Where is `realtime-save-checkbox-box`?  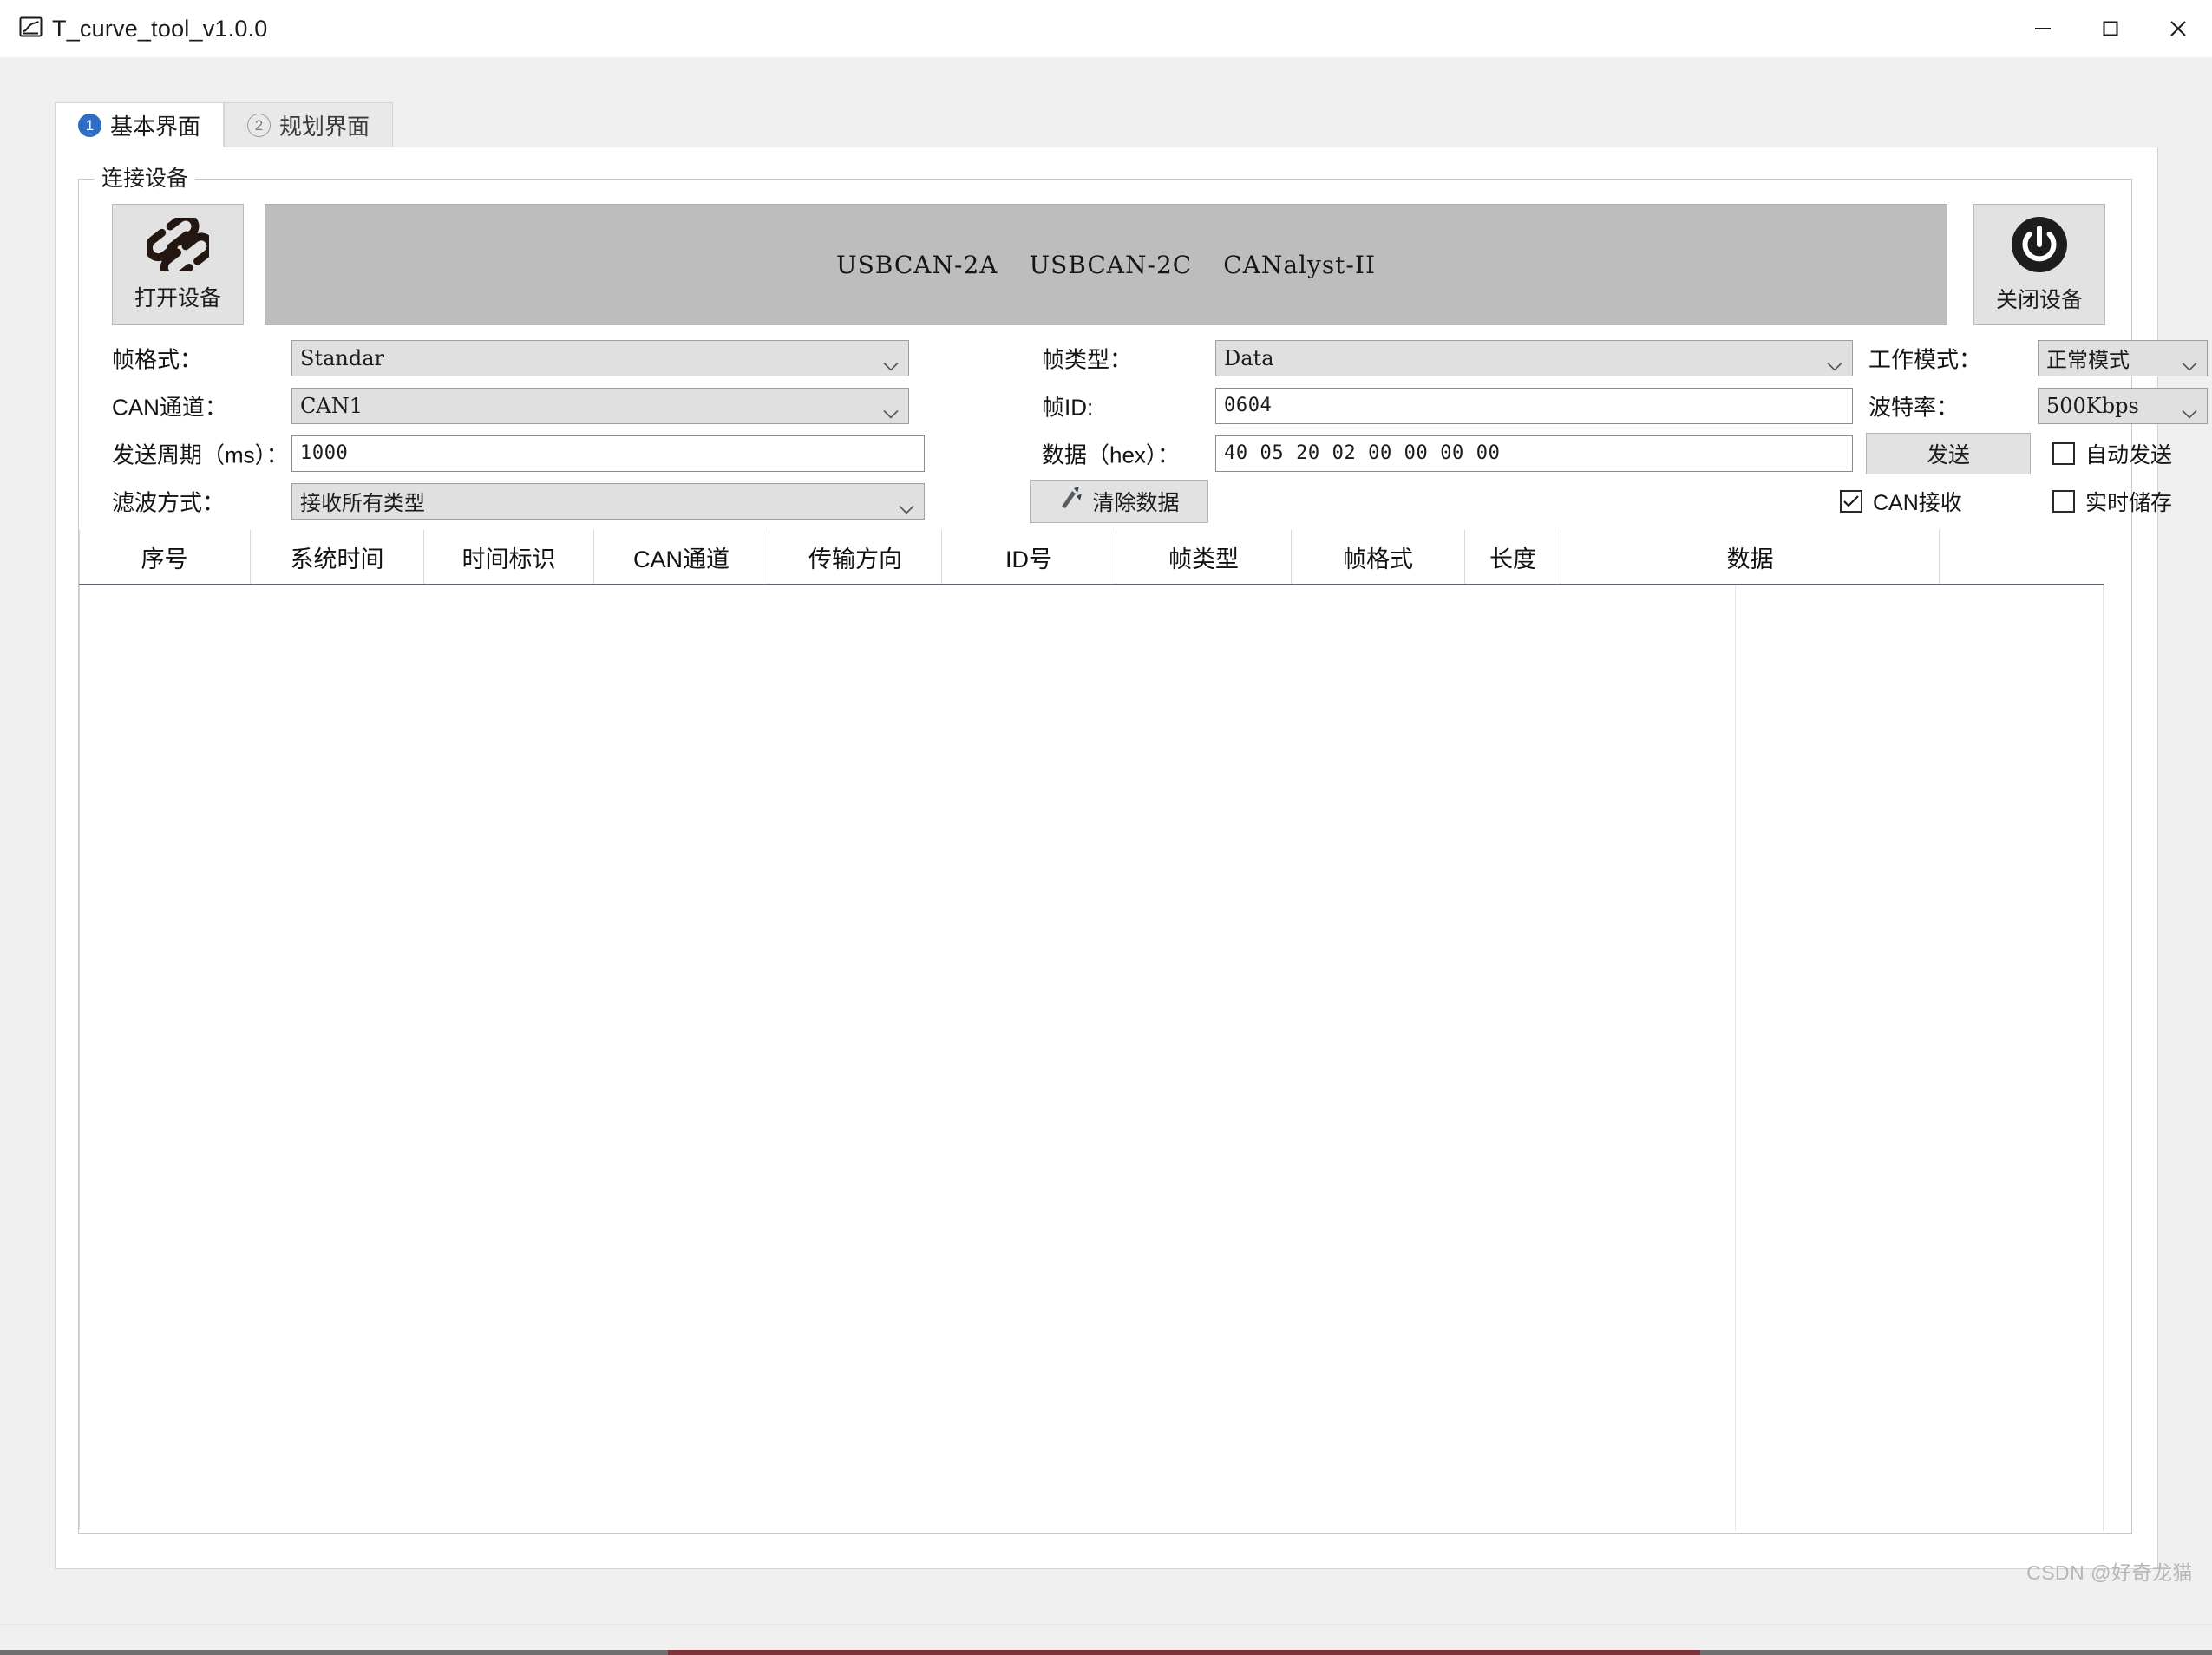 realtime-save-checkbox-box is located at coordinates (2063, 501).